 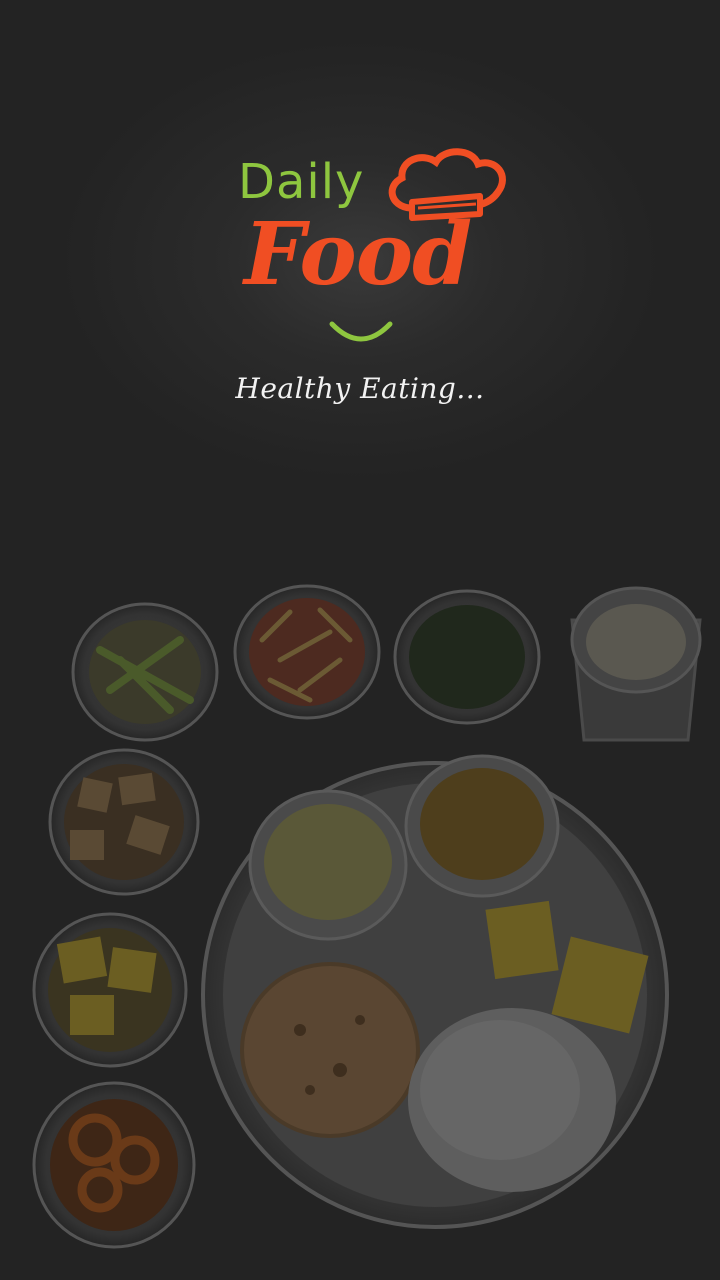 What do you see at coordinates (358, 254) in the screenshot?
I see `logo-food-text: Food` at bounding box center [358, 254].